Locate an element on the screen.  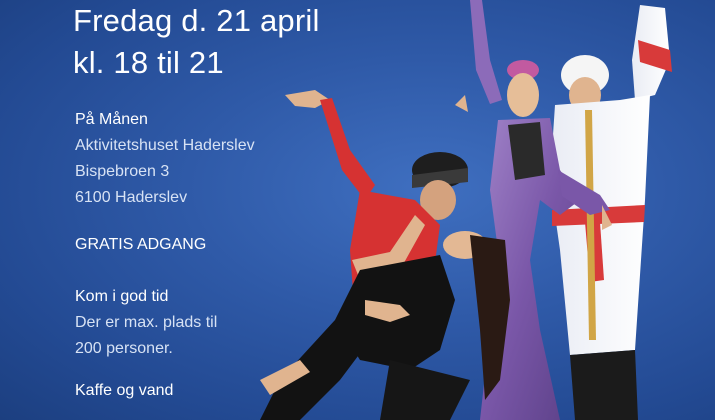
venue-city: 6100 Haderslev is located at coordinates (131, 197).